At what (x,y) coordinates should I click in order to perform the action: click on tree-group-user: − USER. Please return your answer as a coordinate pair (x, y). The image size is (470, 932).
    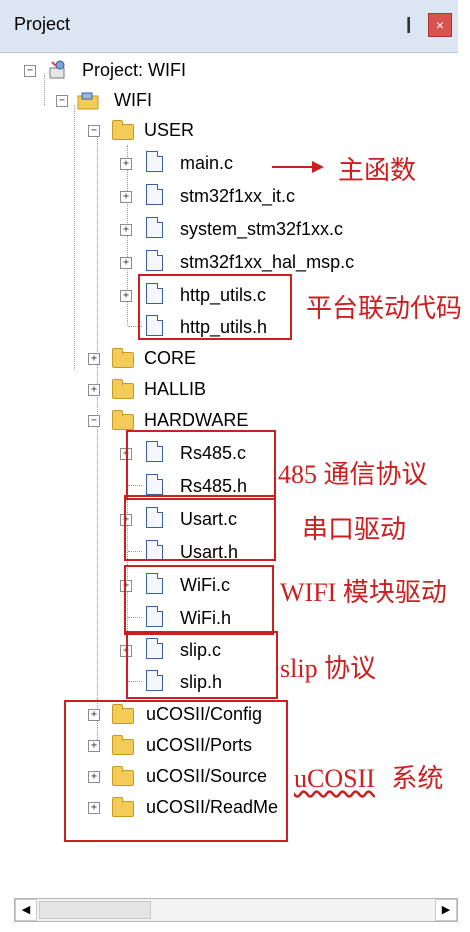
    Looking at the image, I should click on (158, 131).